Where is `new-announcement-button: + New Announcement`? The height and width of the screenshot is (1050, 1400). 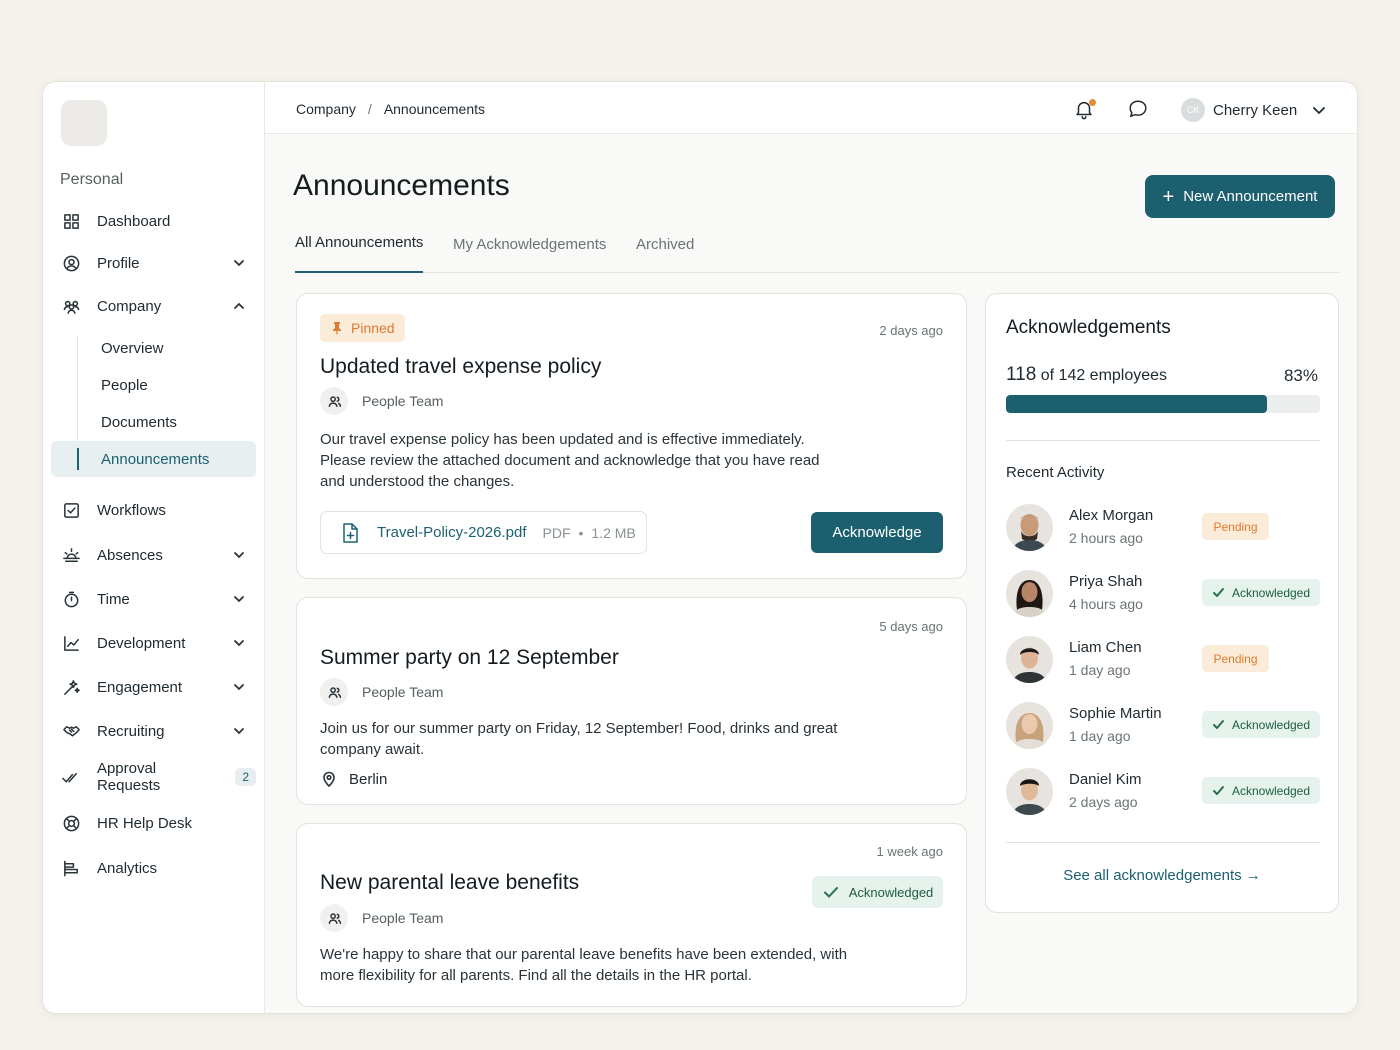
new-announcement-button: + New Announcement is located at coordinates (1240, 196).